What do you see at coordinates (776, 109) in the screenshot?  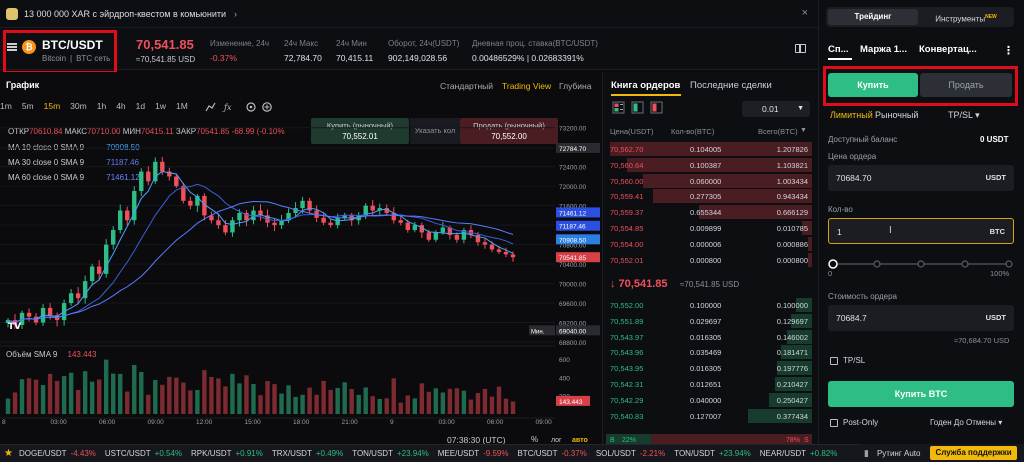 I see `price-step-select: 0.01 ▼` at bounding box center [776, 109].